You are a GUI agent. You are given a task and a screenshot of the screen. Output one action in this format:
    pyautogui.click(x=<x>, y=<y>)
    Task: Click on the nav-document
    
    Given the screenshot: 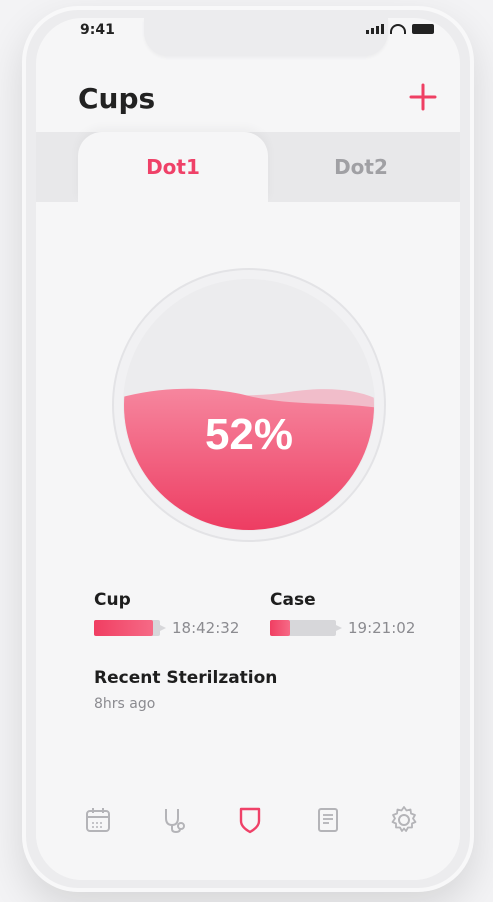 What is the action you would take?
    pyautogui.click(x=328, y=820)
    